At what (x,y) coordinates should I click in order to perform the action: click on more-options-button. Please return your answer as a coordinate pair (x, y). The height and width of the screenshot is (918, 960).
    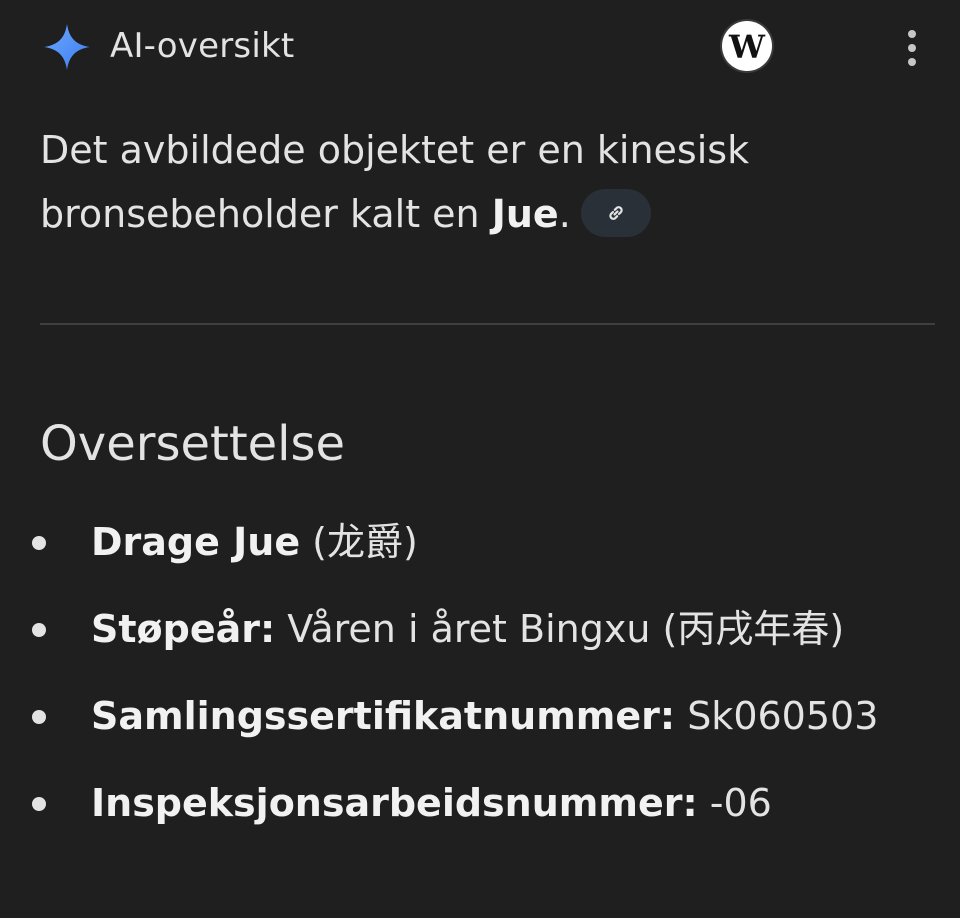
    Looking at the image, I should click on (912, 48).